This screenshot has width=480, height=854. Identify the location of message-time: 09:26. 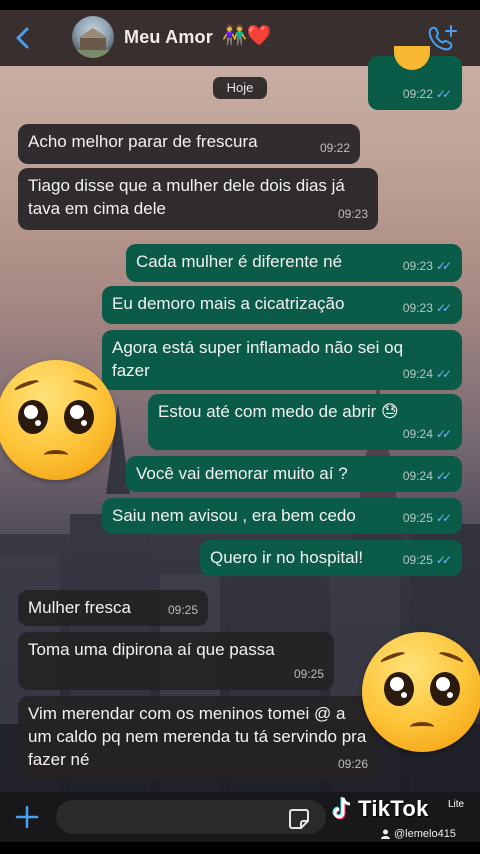
(352, 764).